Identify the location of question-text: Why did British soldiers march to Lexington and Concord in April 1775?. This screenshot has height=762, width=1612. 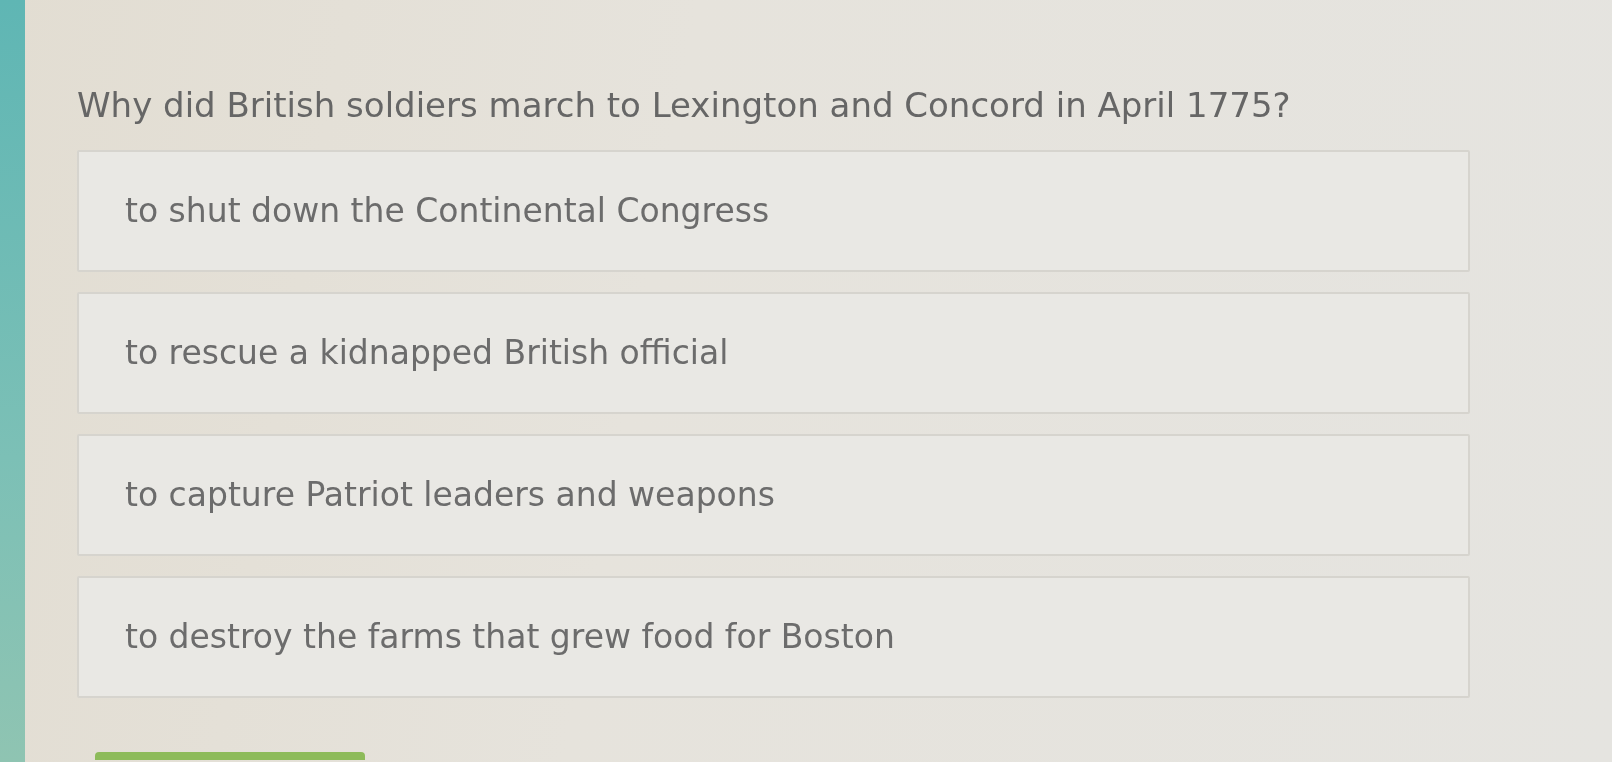
(684, 105).